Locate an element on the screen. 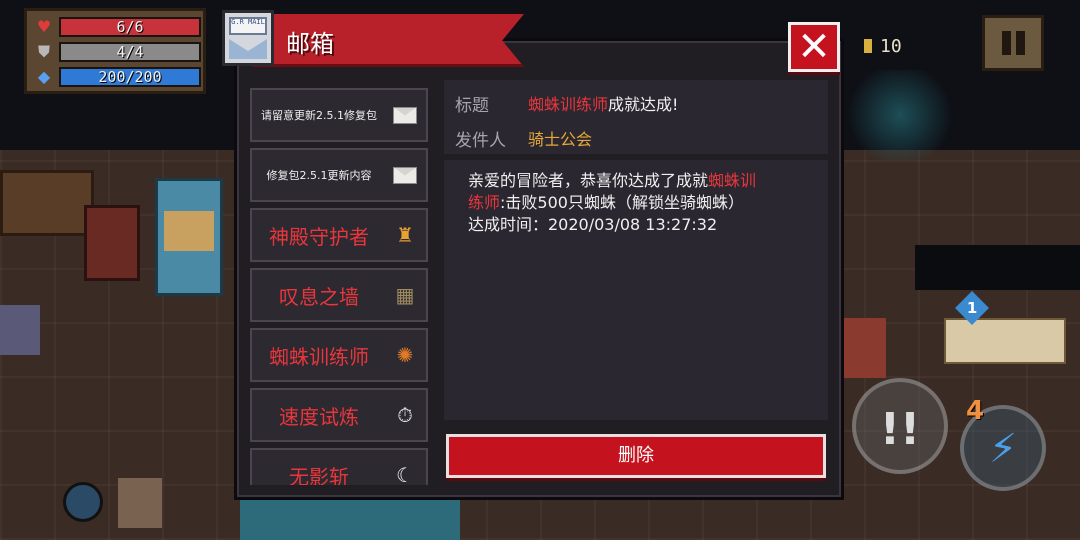 The height and width of the screenshot is (540, 1080). mail-item-label: 叹息之墙 is located at coordinates (319, 296).